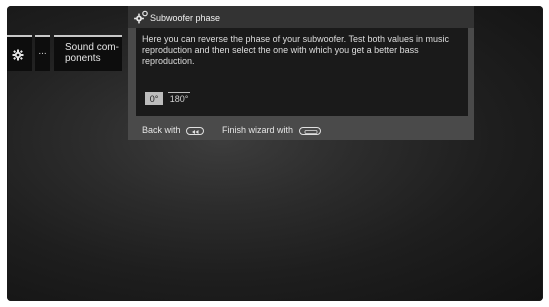 The image size is (549, 307). What do you see at coordinates (185, 18) in the screenshot?
I see `dialog-title: Subwoofer phase` at bounding box center [185, 18].